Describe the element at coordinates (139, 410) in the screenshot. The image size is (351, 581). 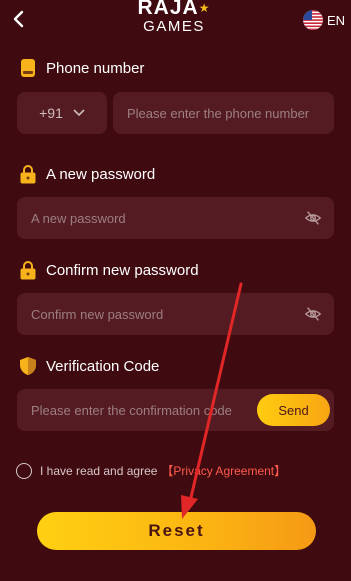
I see `verification-code-input` at that location.